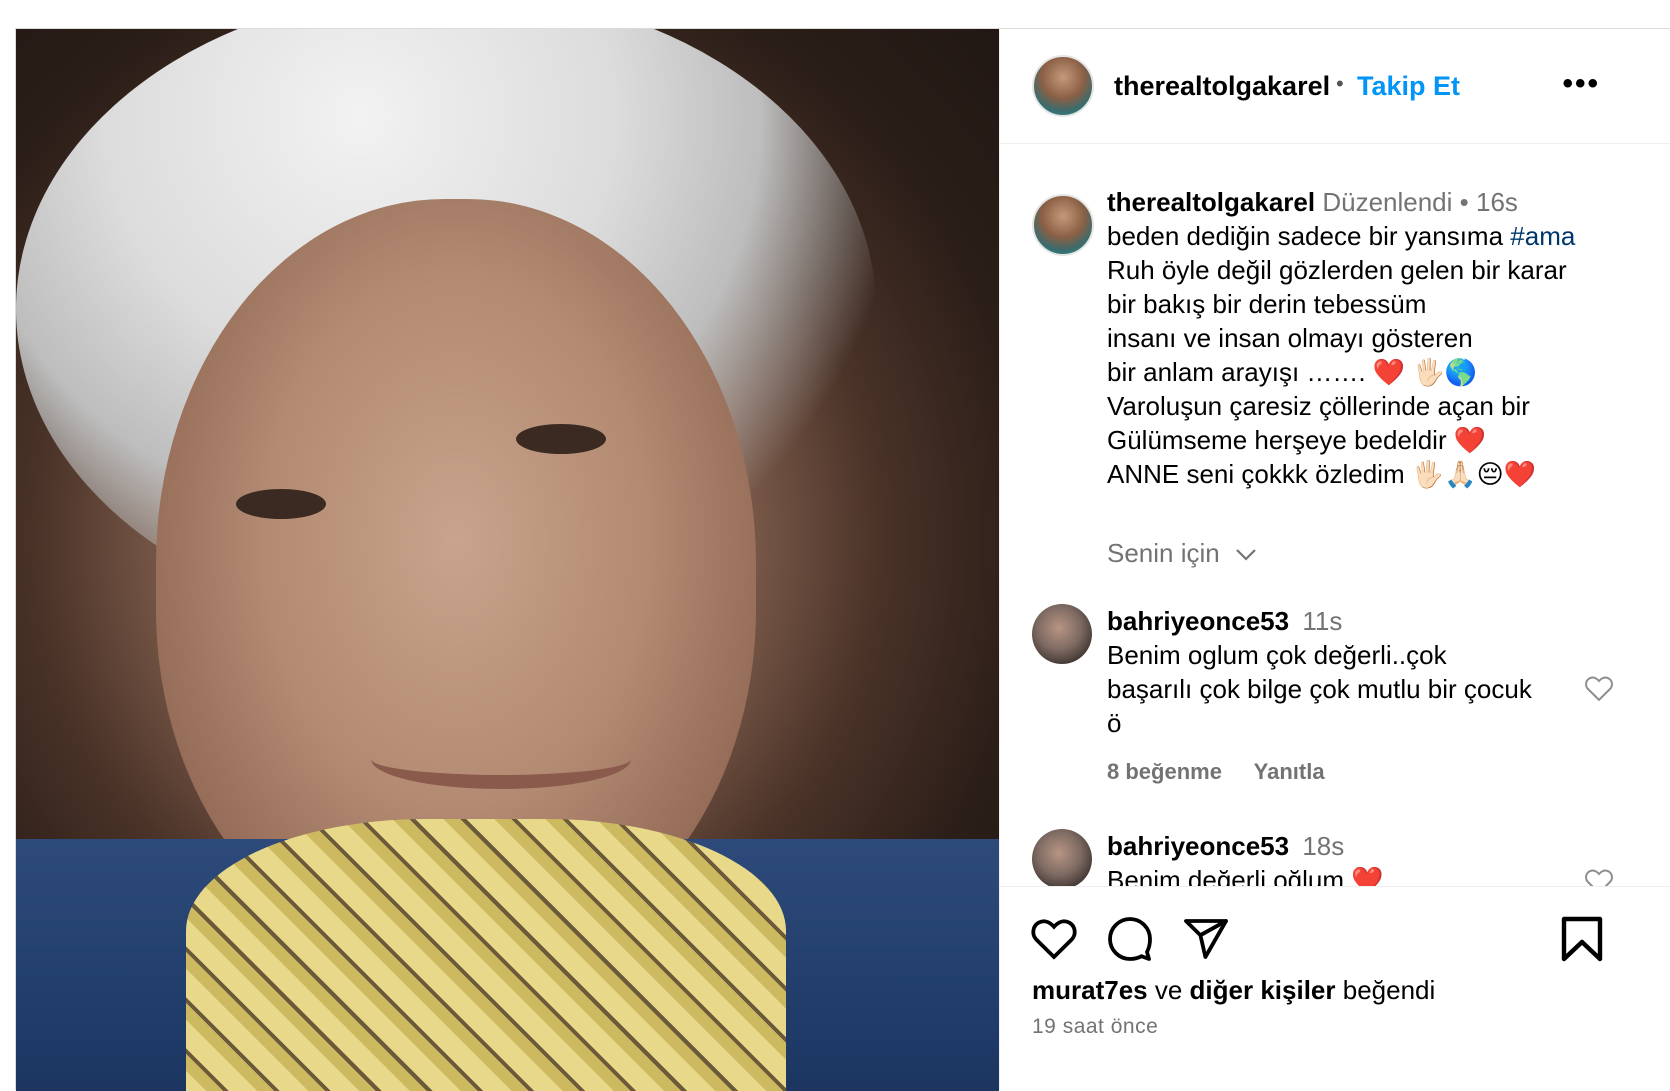 The image size is (1670, 1091). Describe the element at coordinates (1497, 202) in the screenshot. I see `caption-time: 16s` at that location.